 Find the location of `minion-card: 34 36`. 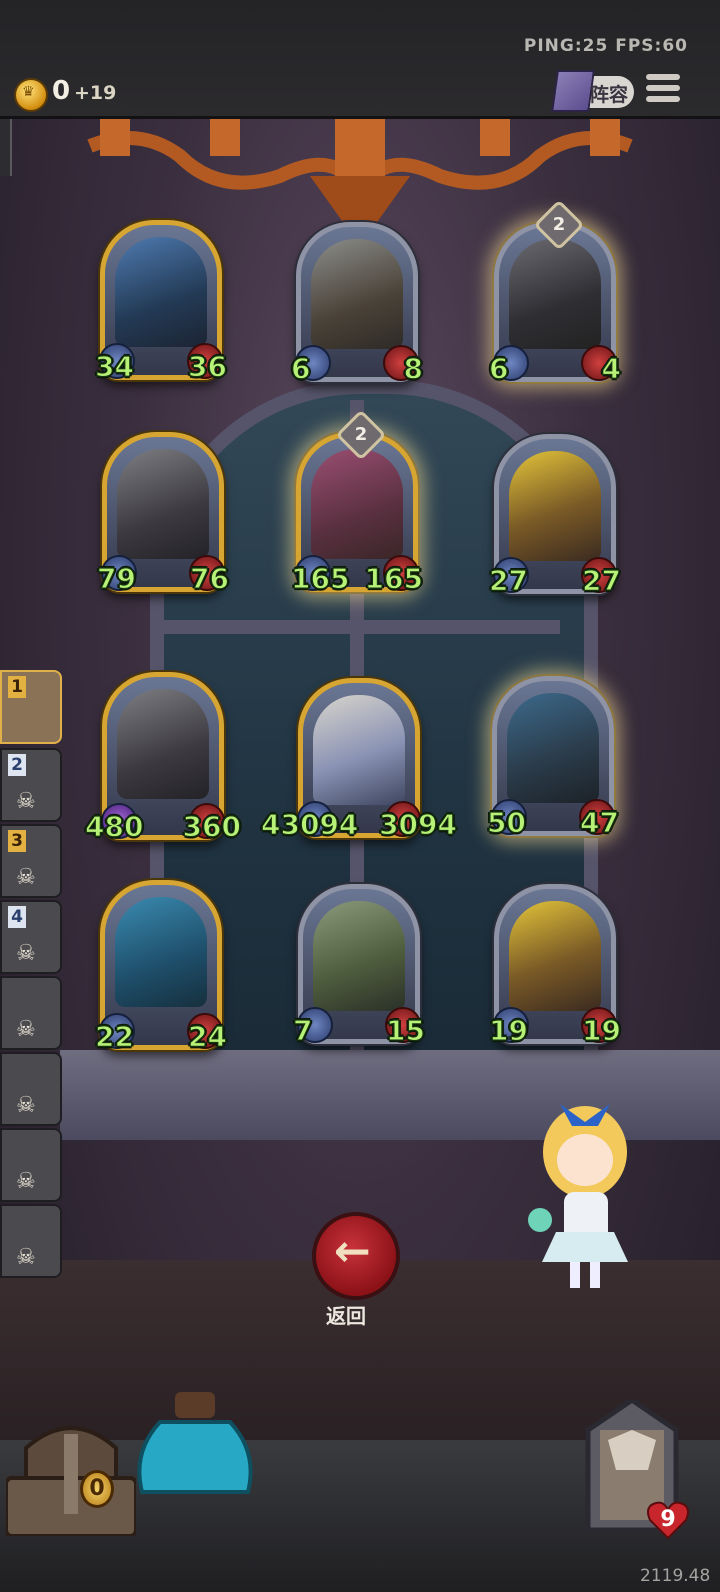

minion-card: 34 36 is located at coordinates (161, 302).